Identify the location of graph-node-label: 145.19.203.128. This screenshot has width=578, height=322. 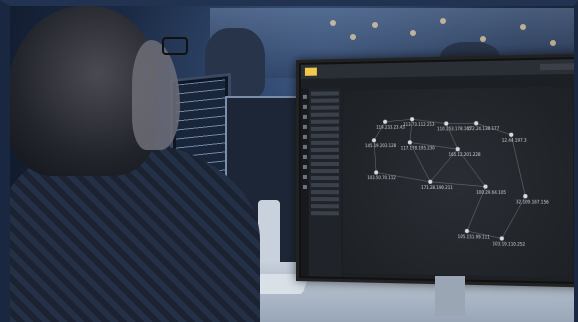
(381, 145).